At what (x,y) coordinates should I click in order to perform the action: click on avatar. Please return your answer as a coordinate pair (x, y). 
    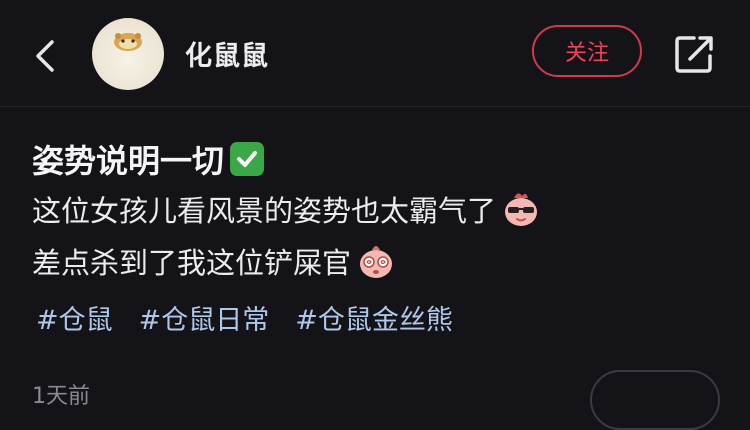
    Looking at the image, I should click on (128, 54).